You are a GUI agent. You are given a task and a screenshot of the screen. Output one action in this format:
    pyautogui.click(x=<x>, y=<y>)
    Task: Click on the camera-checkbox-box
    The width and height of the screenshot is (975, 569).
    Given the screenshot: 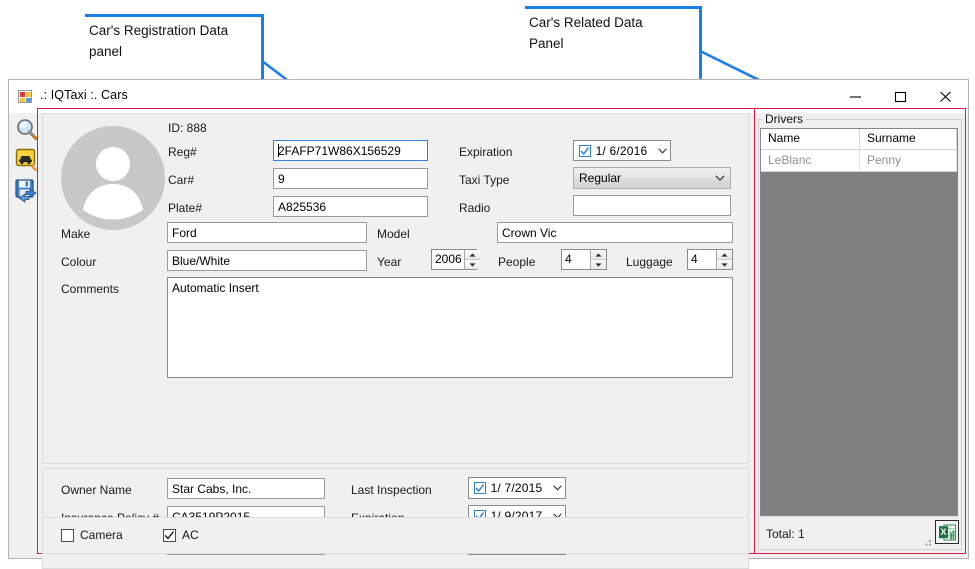 What is the action you would take?
    pyautogui.click(x=67, y=535)
    